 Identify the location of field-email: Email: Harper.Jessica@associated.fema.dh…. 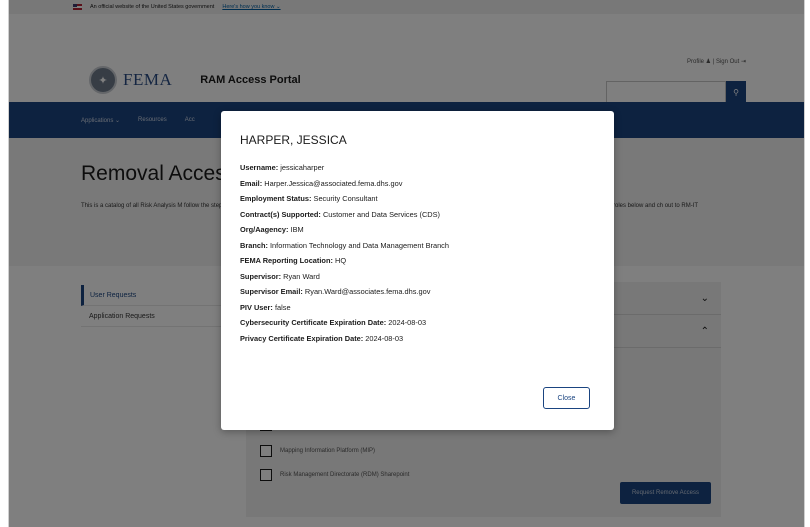
(321, 183).